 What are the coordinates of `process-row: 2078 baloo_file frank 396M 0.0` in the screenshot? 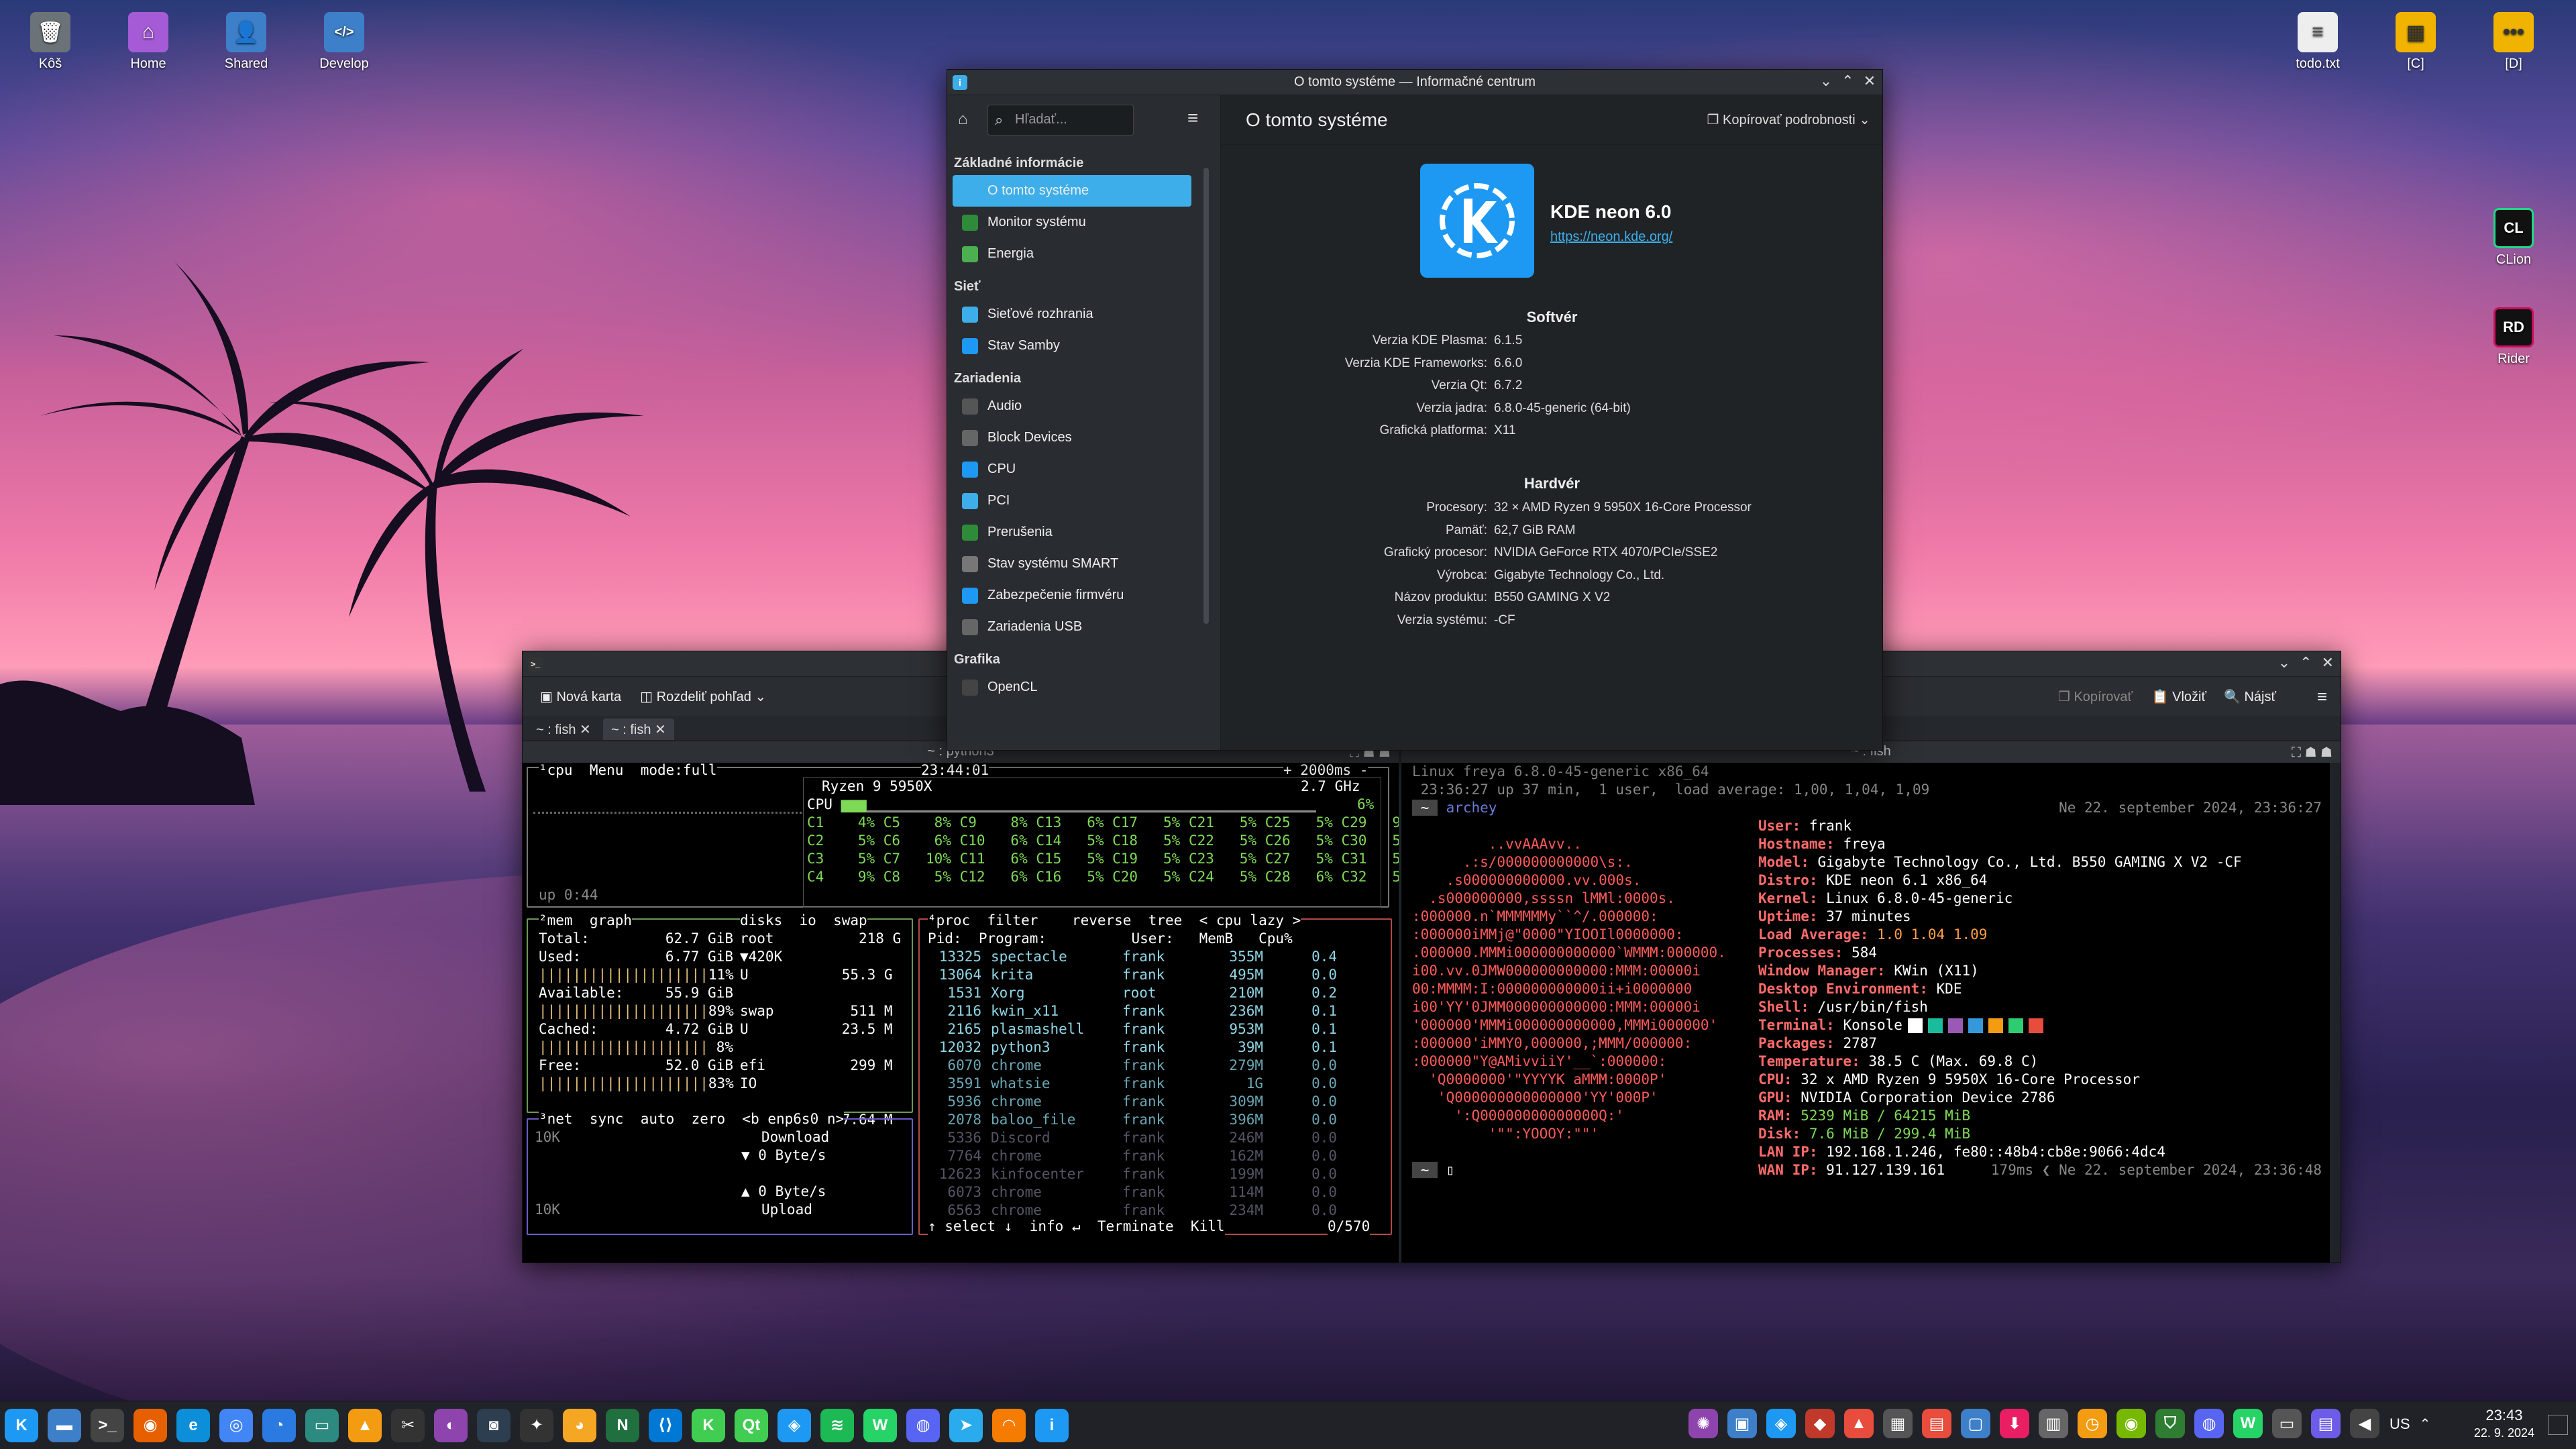 It's located at (1132, 1120).